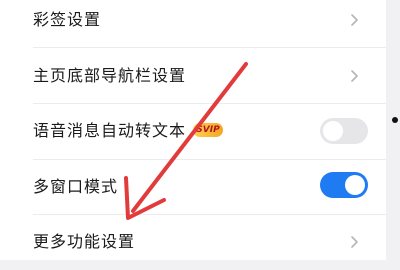  What do you see at coordinates (344, 131) in the screenshot?
I see `voice-to-text-toggle` at bounding box center [344, 131].